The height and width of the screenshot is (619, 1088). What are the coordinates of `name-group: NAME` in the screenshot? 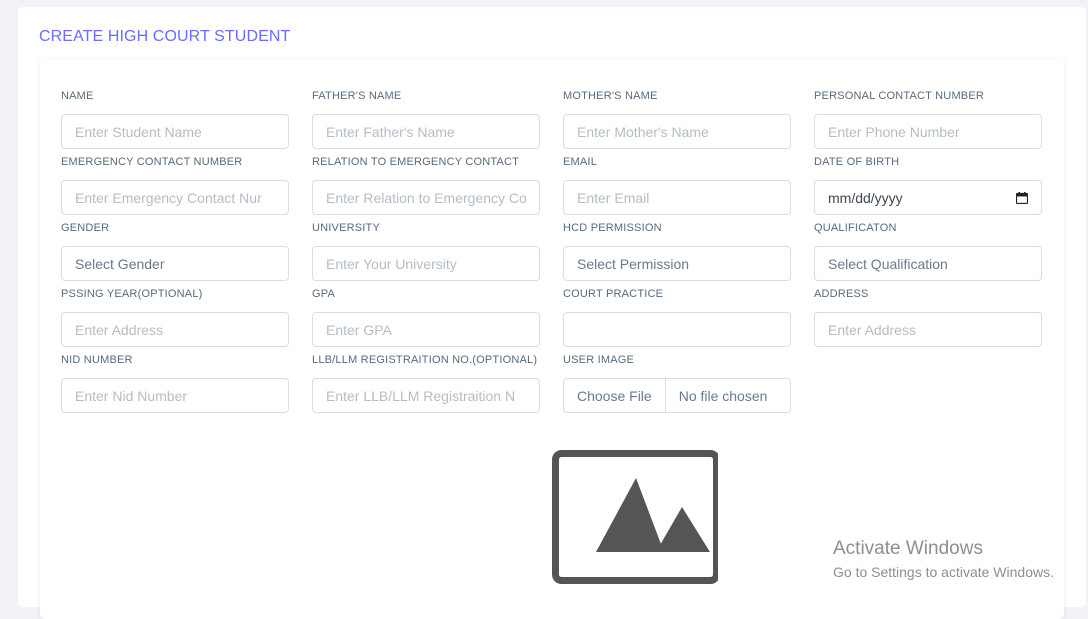 It's located at (175, 119).